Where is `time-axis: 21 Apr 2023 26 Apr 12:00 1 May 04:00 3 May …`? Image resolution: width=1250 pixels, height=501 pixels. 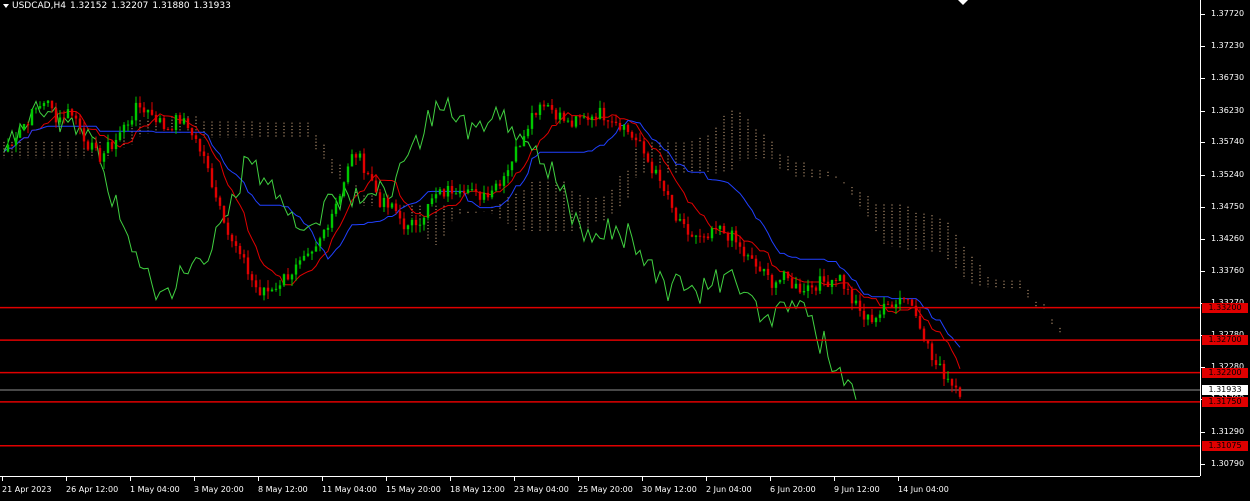 time-axis: 21 Apr 2023 26 Apr 12:00 1 May 04:00 3 May … is located at coordinates (600, 488).